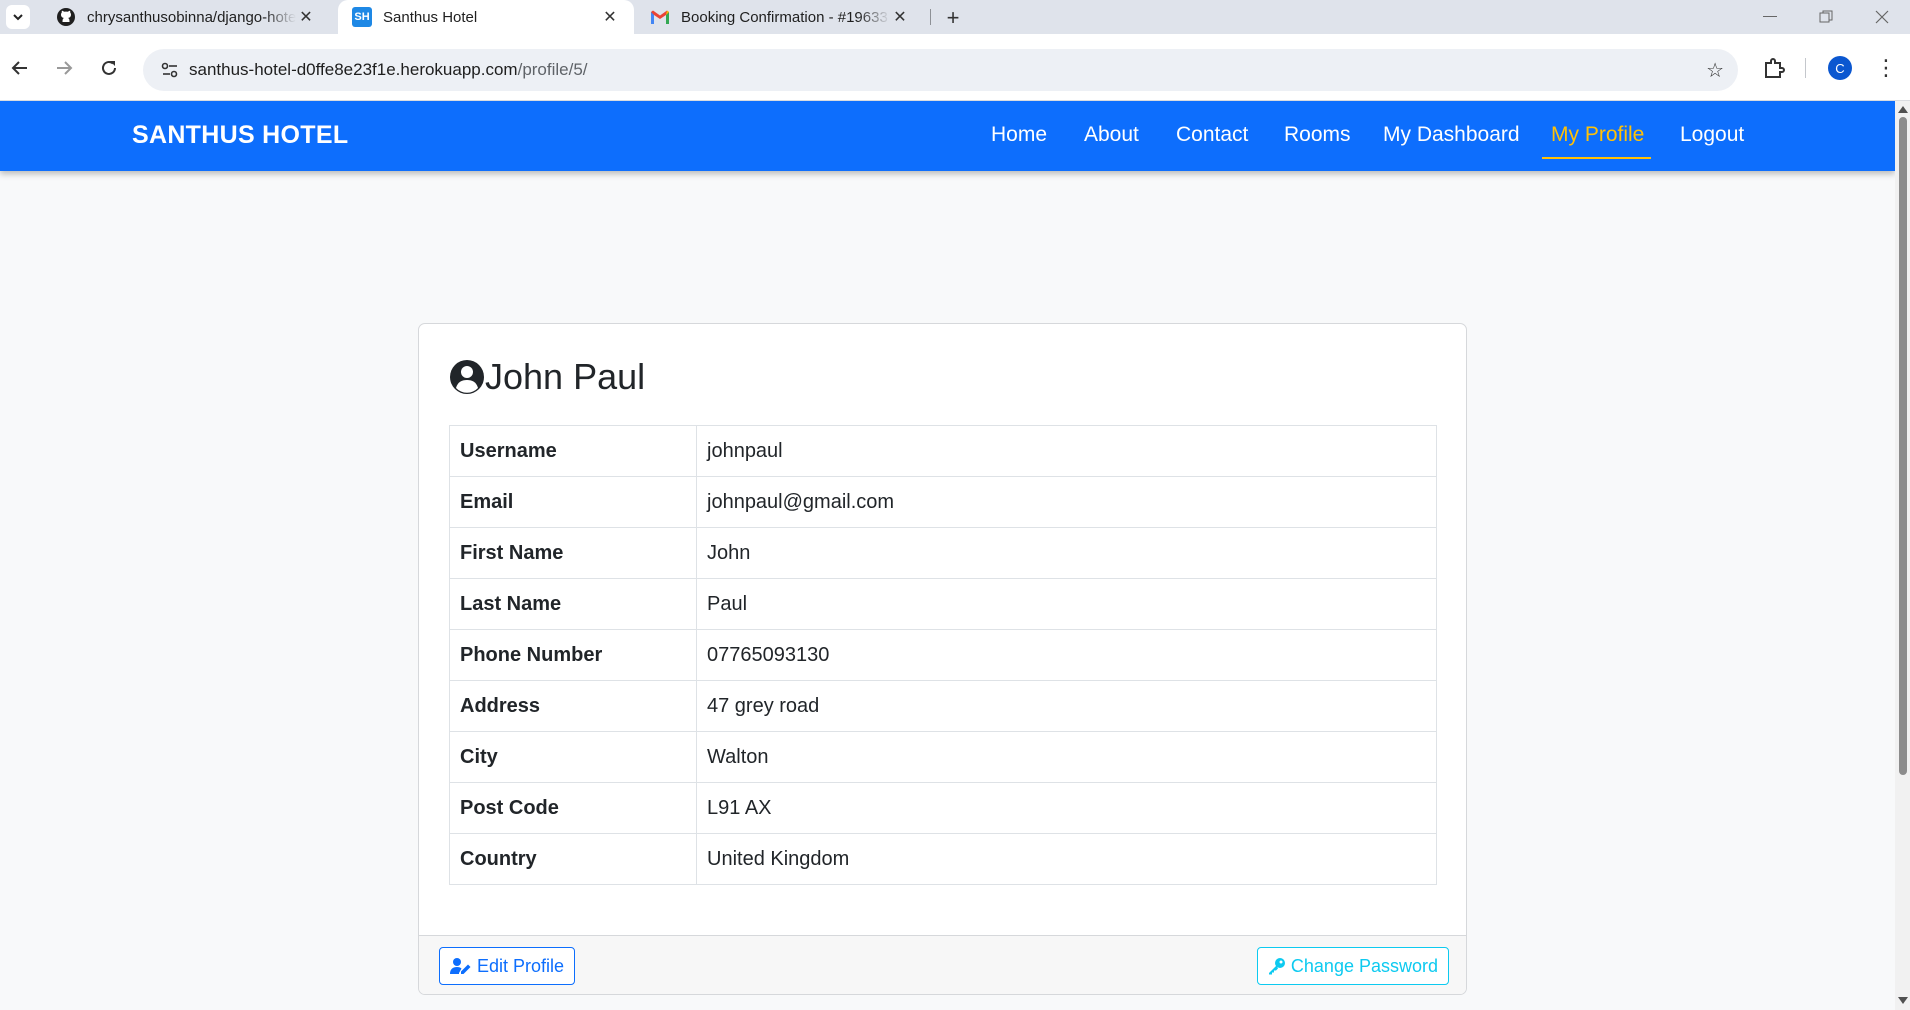 This screenshot has width=1910, height=1010. I want to click on scroll-down-arrow-icon, so click(1903, 1000).